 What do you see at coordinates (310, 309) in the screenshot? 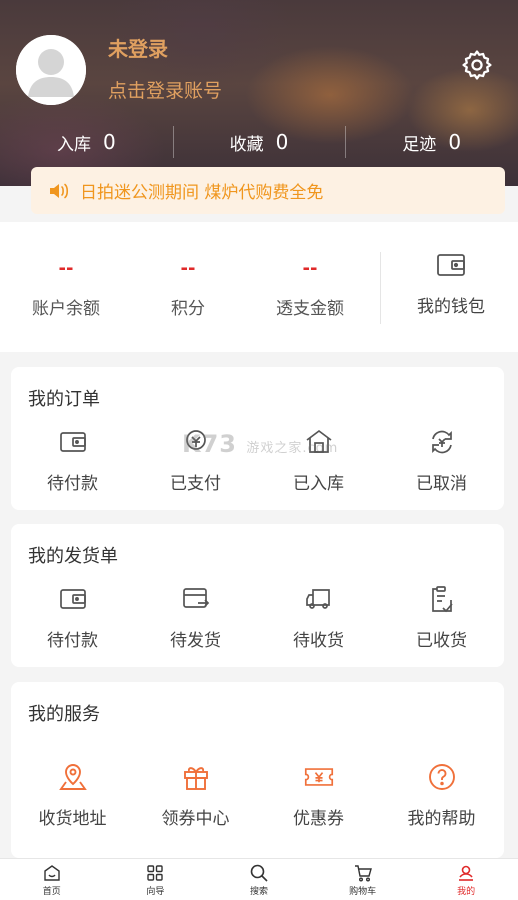
I see `overdraft-label: 透支金额` at bounding box center [310, 309].